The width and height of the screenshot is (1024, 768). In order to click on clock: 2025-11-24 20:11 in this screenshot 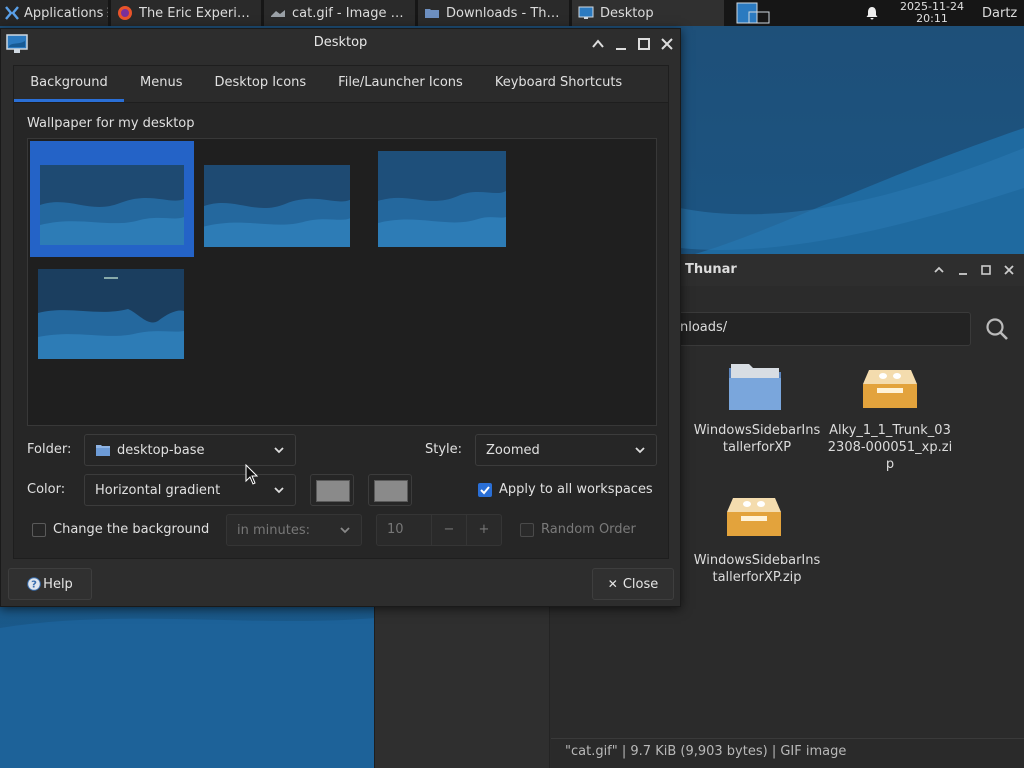, I will do `click(932, 13)`.